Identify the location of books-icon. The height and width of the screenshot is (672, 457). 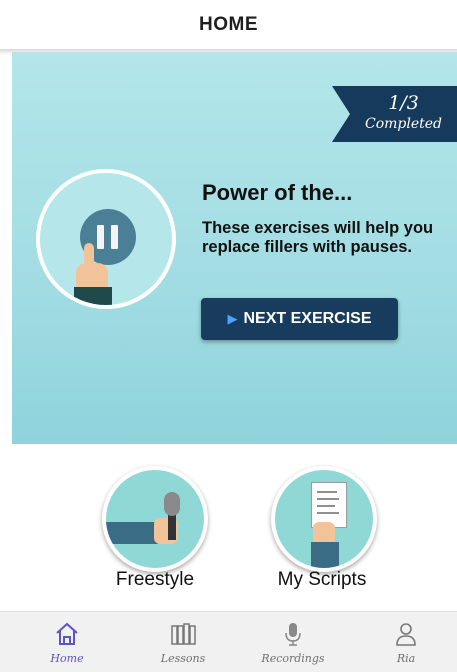
(183, 634).